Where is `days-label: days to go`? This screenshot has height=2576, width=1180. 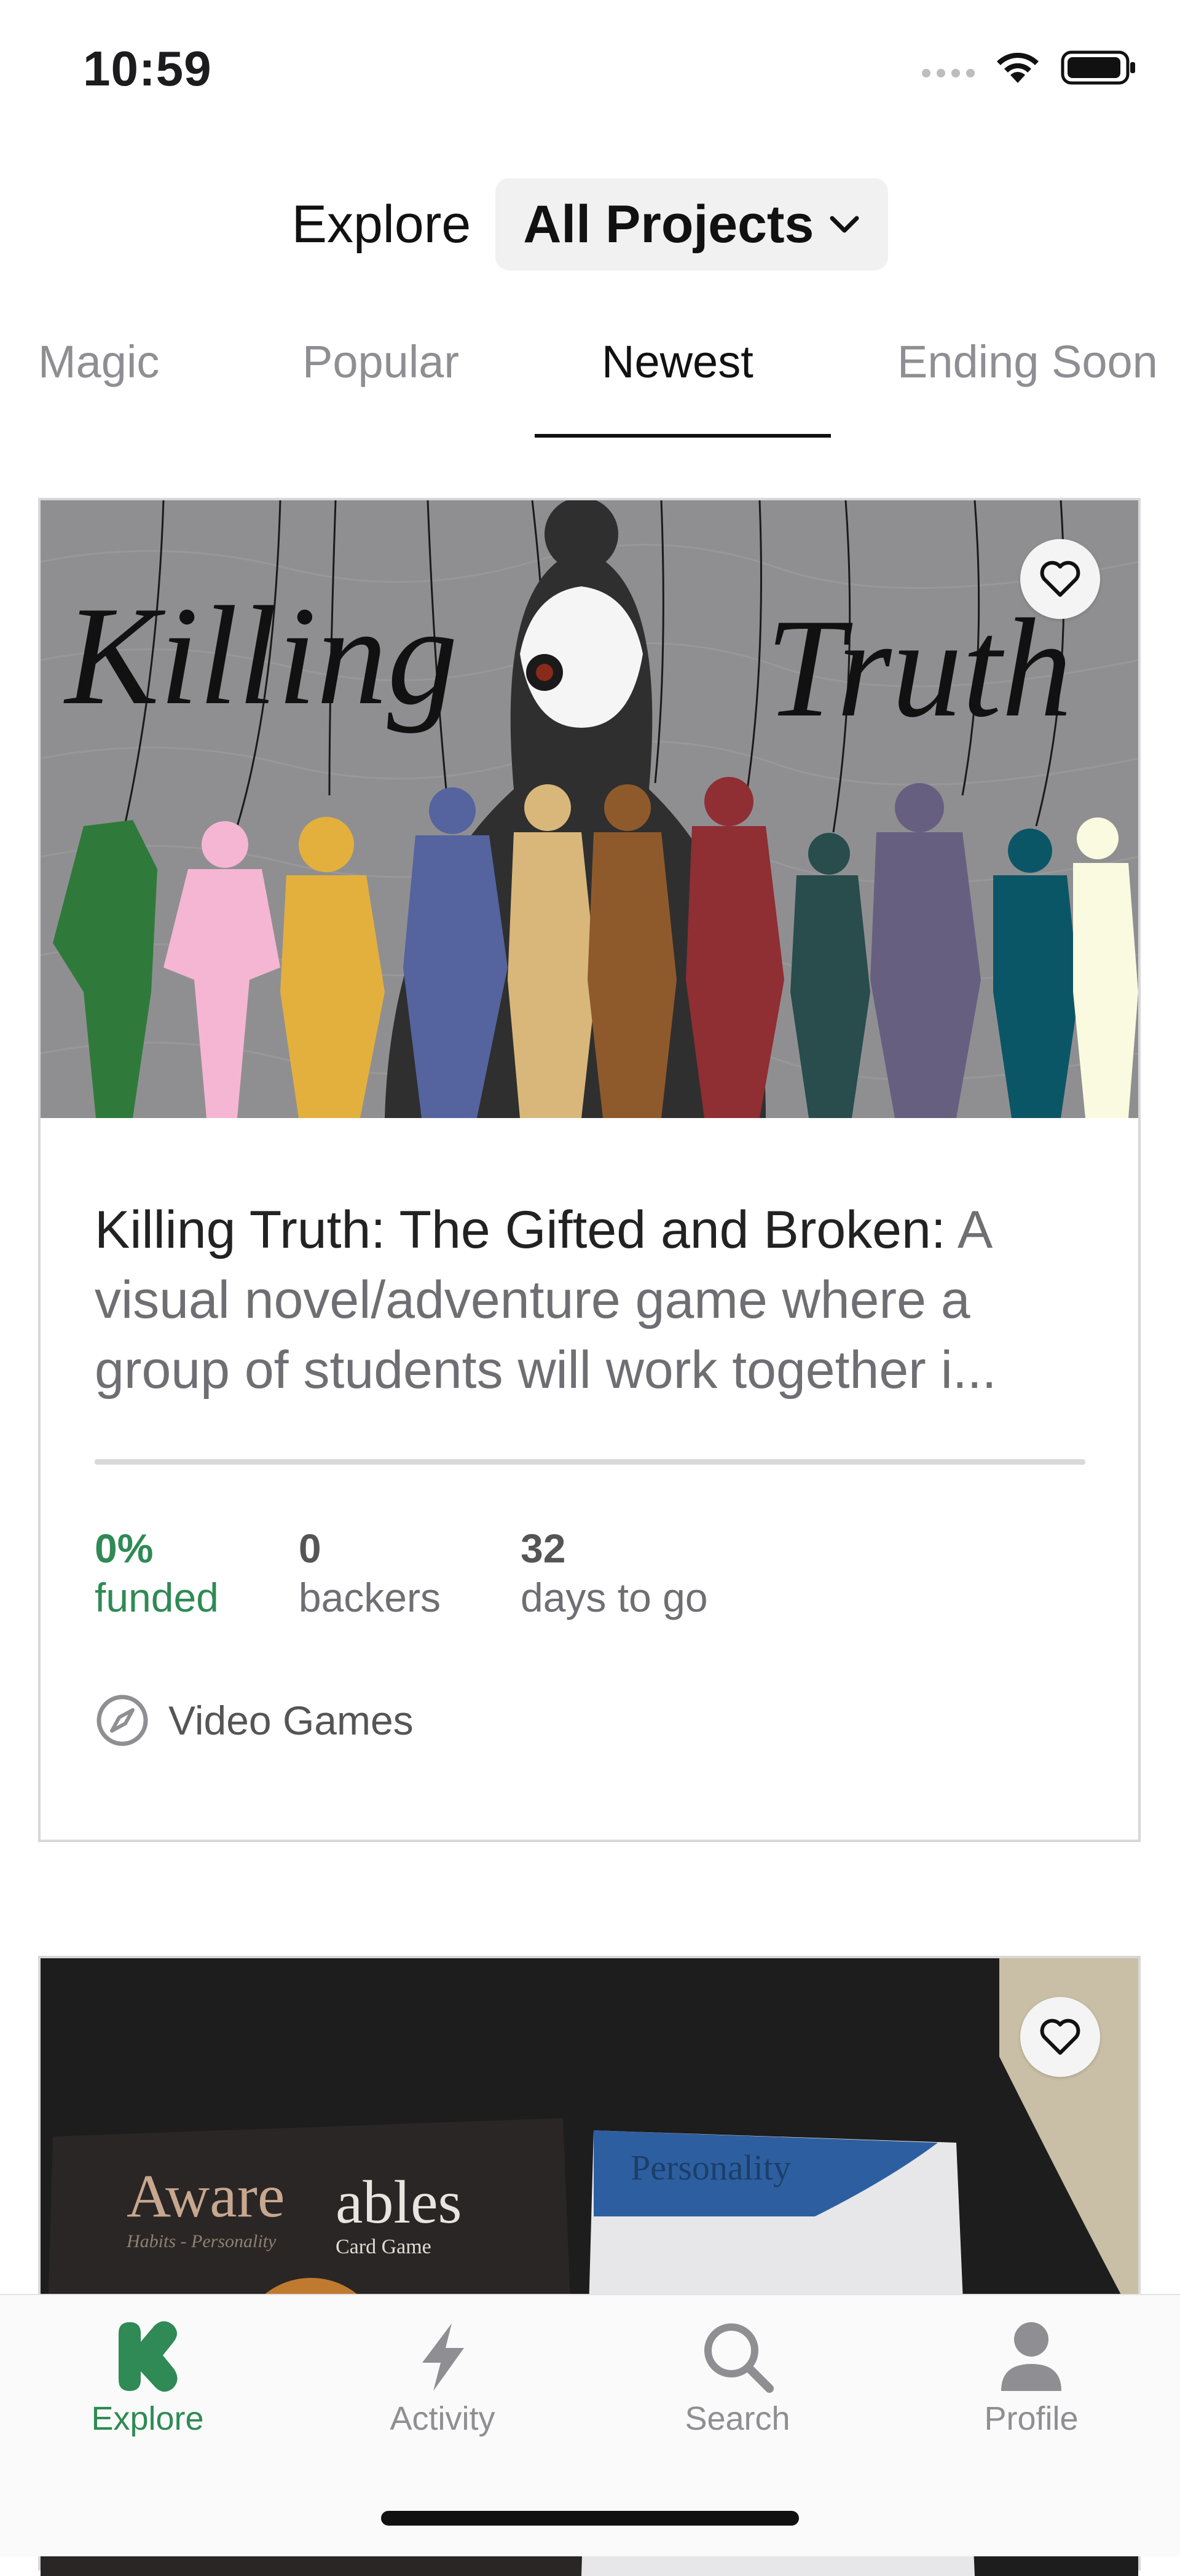 days-label: days to go is located at coordinates (614, 1598).